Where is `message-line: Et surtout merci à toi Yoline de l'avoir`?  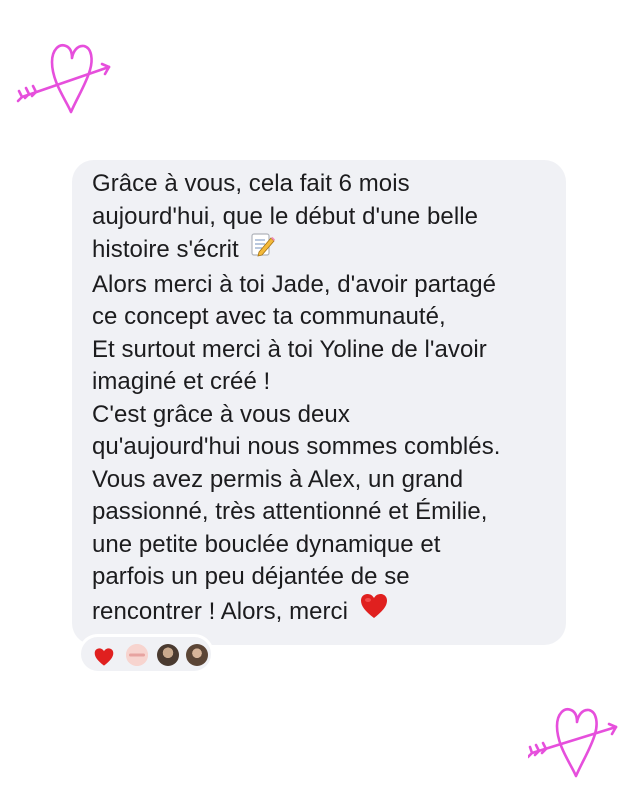
message-line: Et surtout merci à toi Yoline de l'avoir is located at coordinates (289, 349).